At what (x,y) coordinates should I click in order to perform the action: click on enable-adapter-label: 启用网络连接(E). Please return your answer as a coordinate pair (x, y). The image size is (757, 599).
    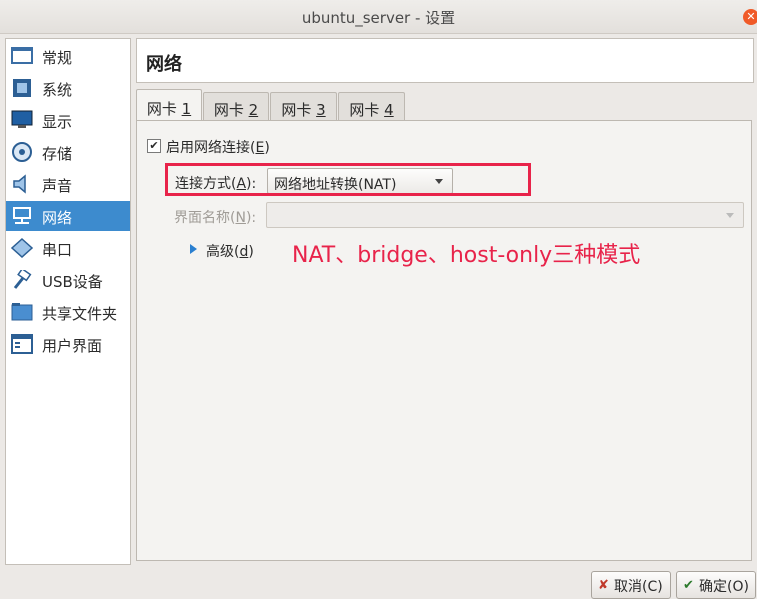
    Looking at the image, I should click on (218, 147).